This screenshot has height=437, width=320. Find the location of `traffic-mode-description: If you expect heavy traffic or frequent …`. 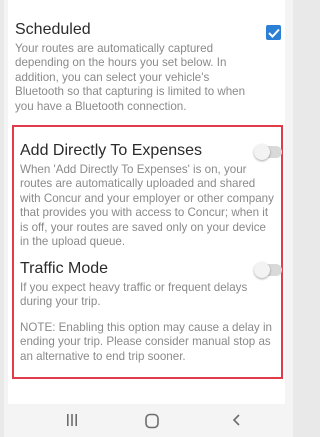

traffic-mode-description: If you expect heavy traffic or frequent … is located at coordinates (134, 295).